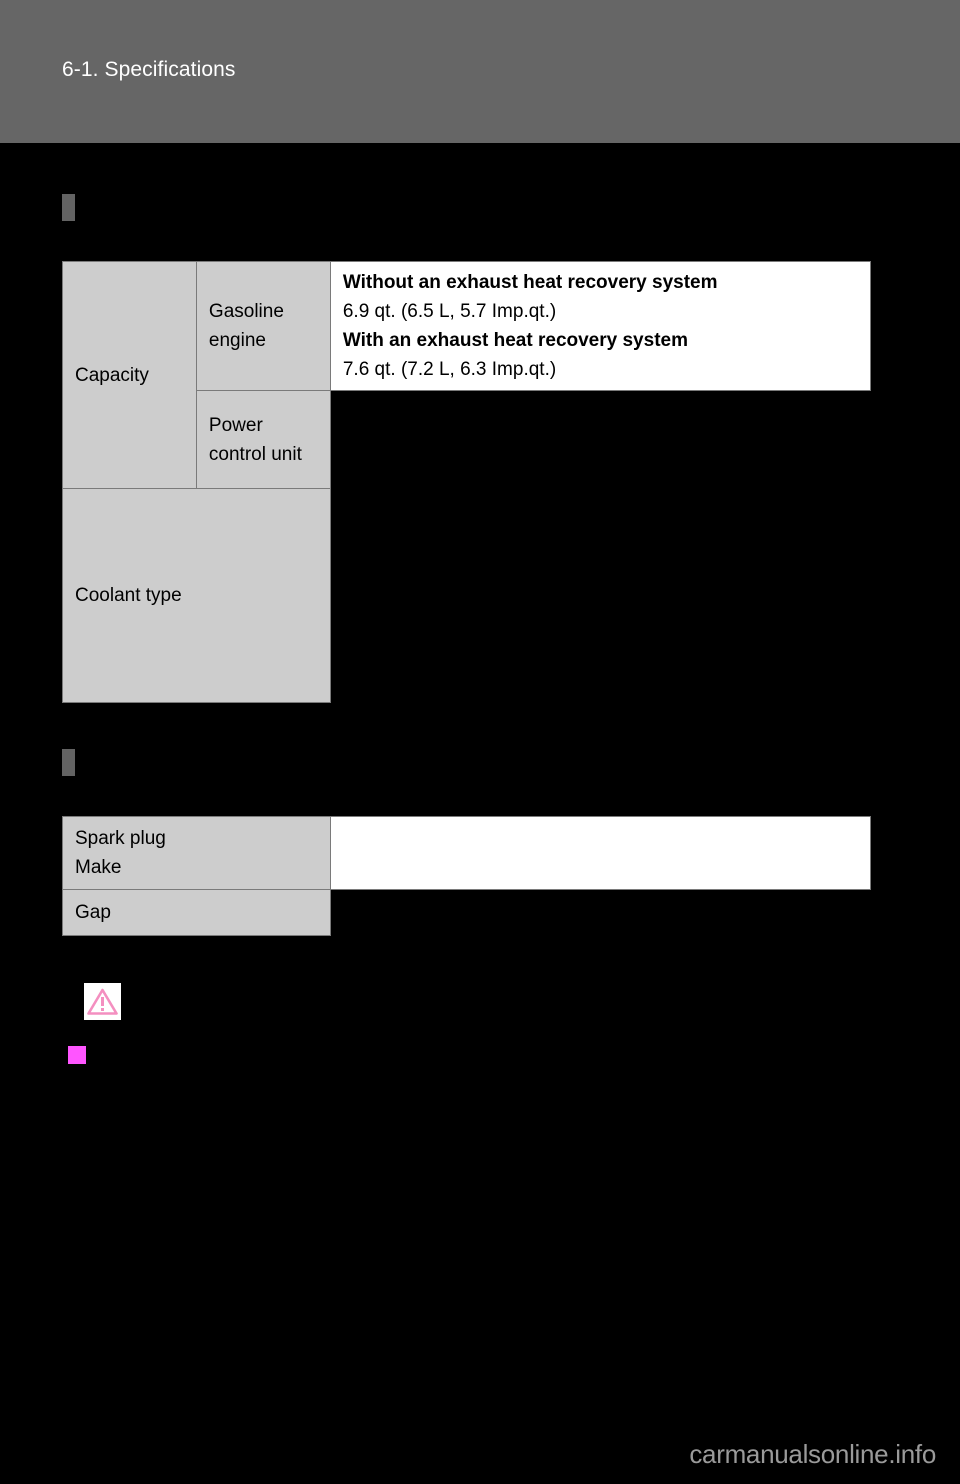 This screenshot has height=1484, width=960. What do you see at coordinates (77, 1055) in the screenshot?
I see `square-bullet-icon` at bounding box center [77, 1055].